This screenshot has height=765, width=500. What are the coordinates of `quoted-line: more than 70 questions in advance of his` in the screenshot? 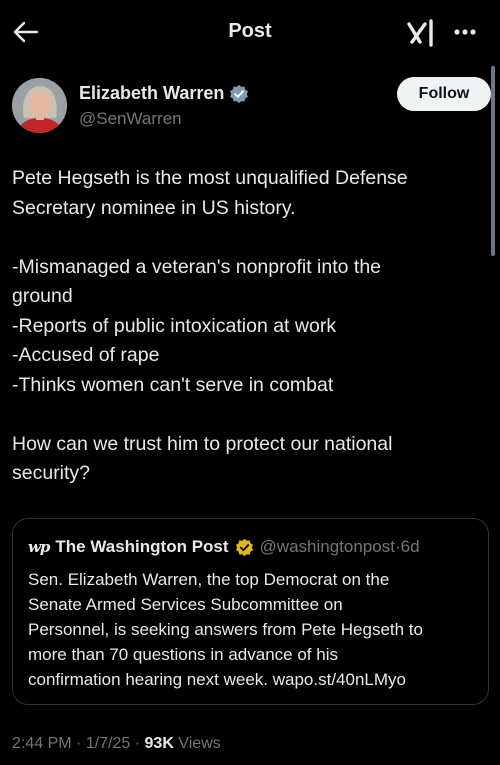 It's located at (183, 654).